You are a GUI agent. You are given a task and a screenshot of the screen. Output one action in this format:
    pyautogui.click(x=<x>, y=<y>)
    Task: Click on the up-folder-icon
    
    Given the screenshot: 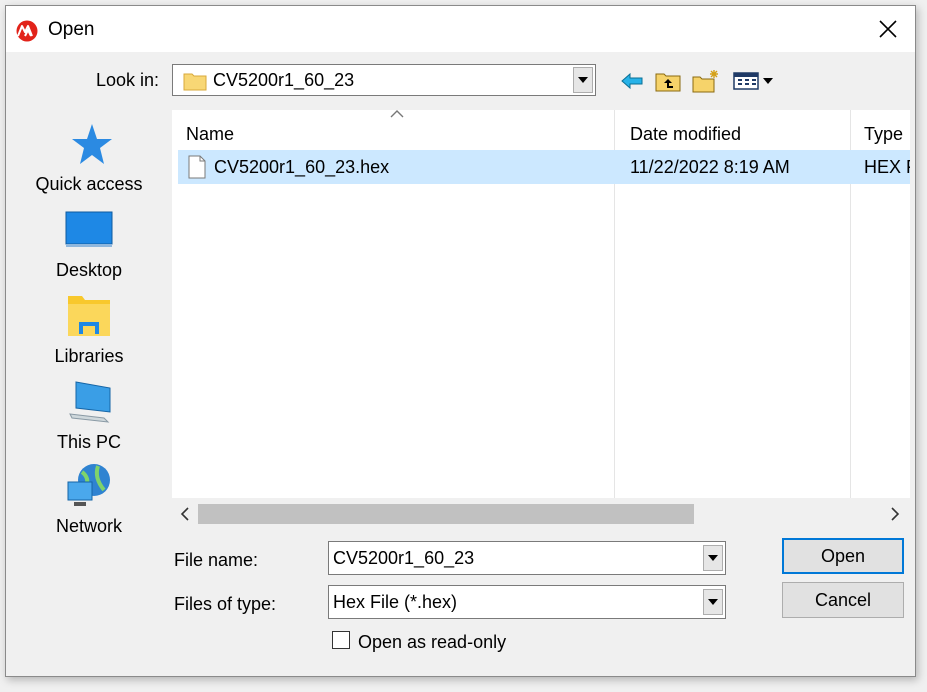 What is the action you would take?
    pyautogui.click(x=668, y=82)
    